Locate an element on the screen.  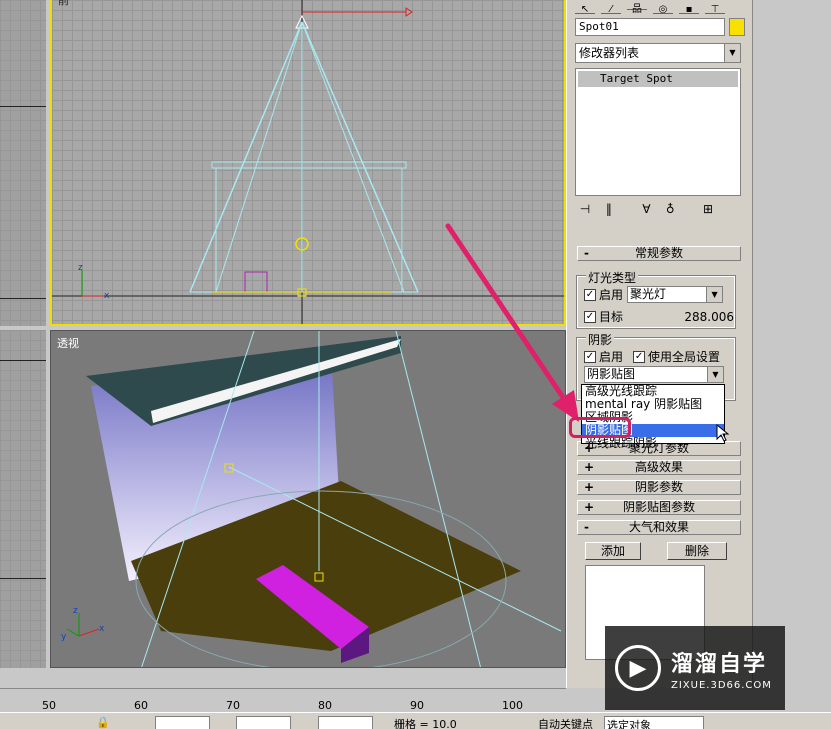
modifier-list-dropdown: 修改器列表 ▼ is located at coordinates (658, 53).